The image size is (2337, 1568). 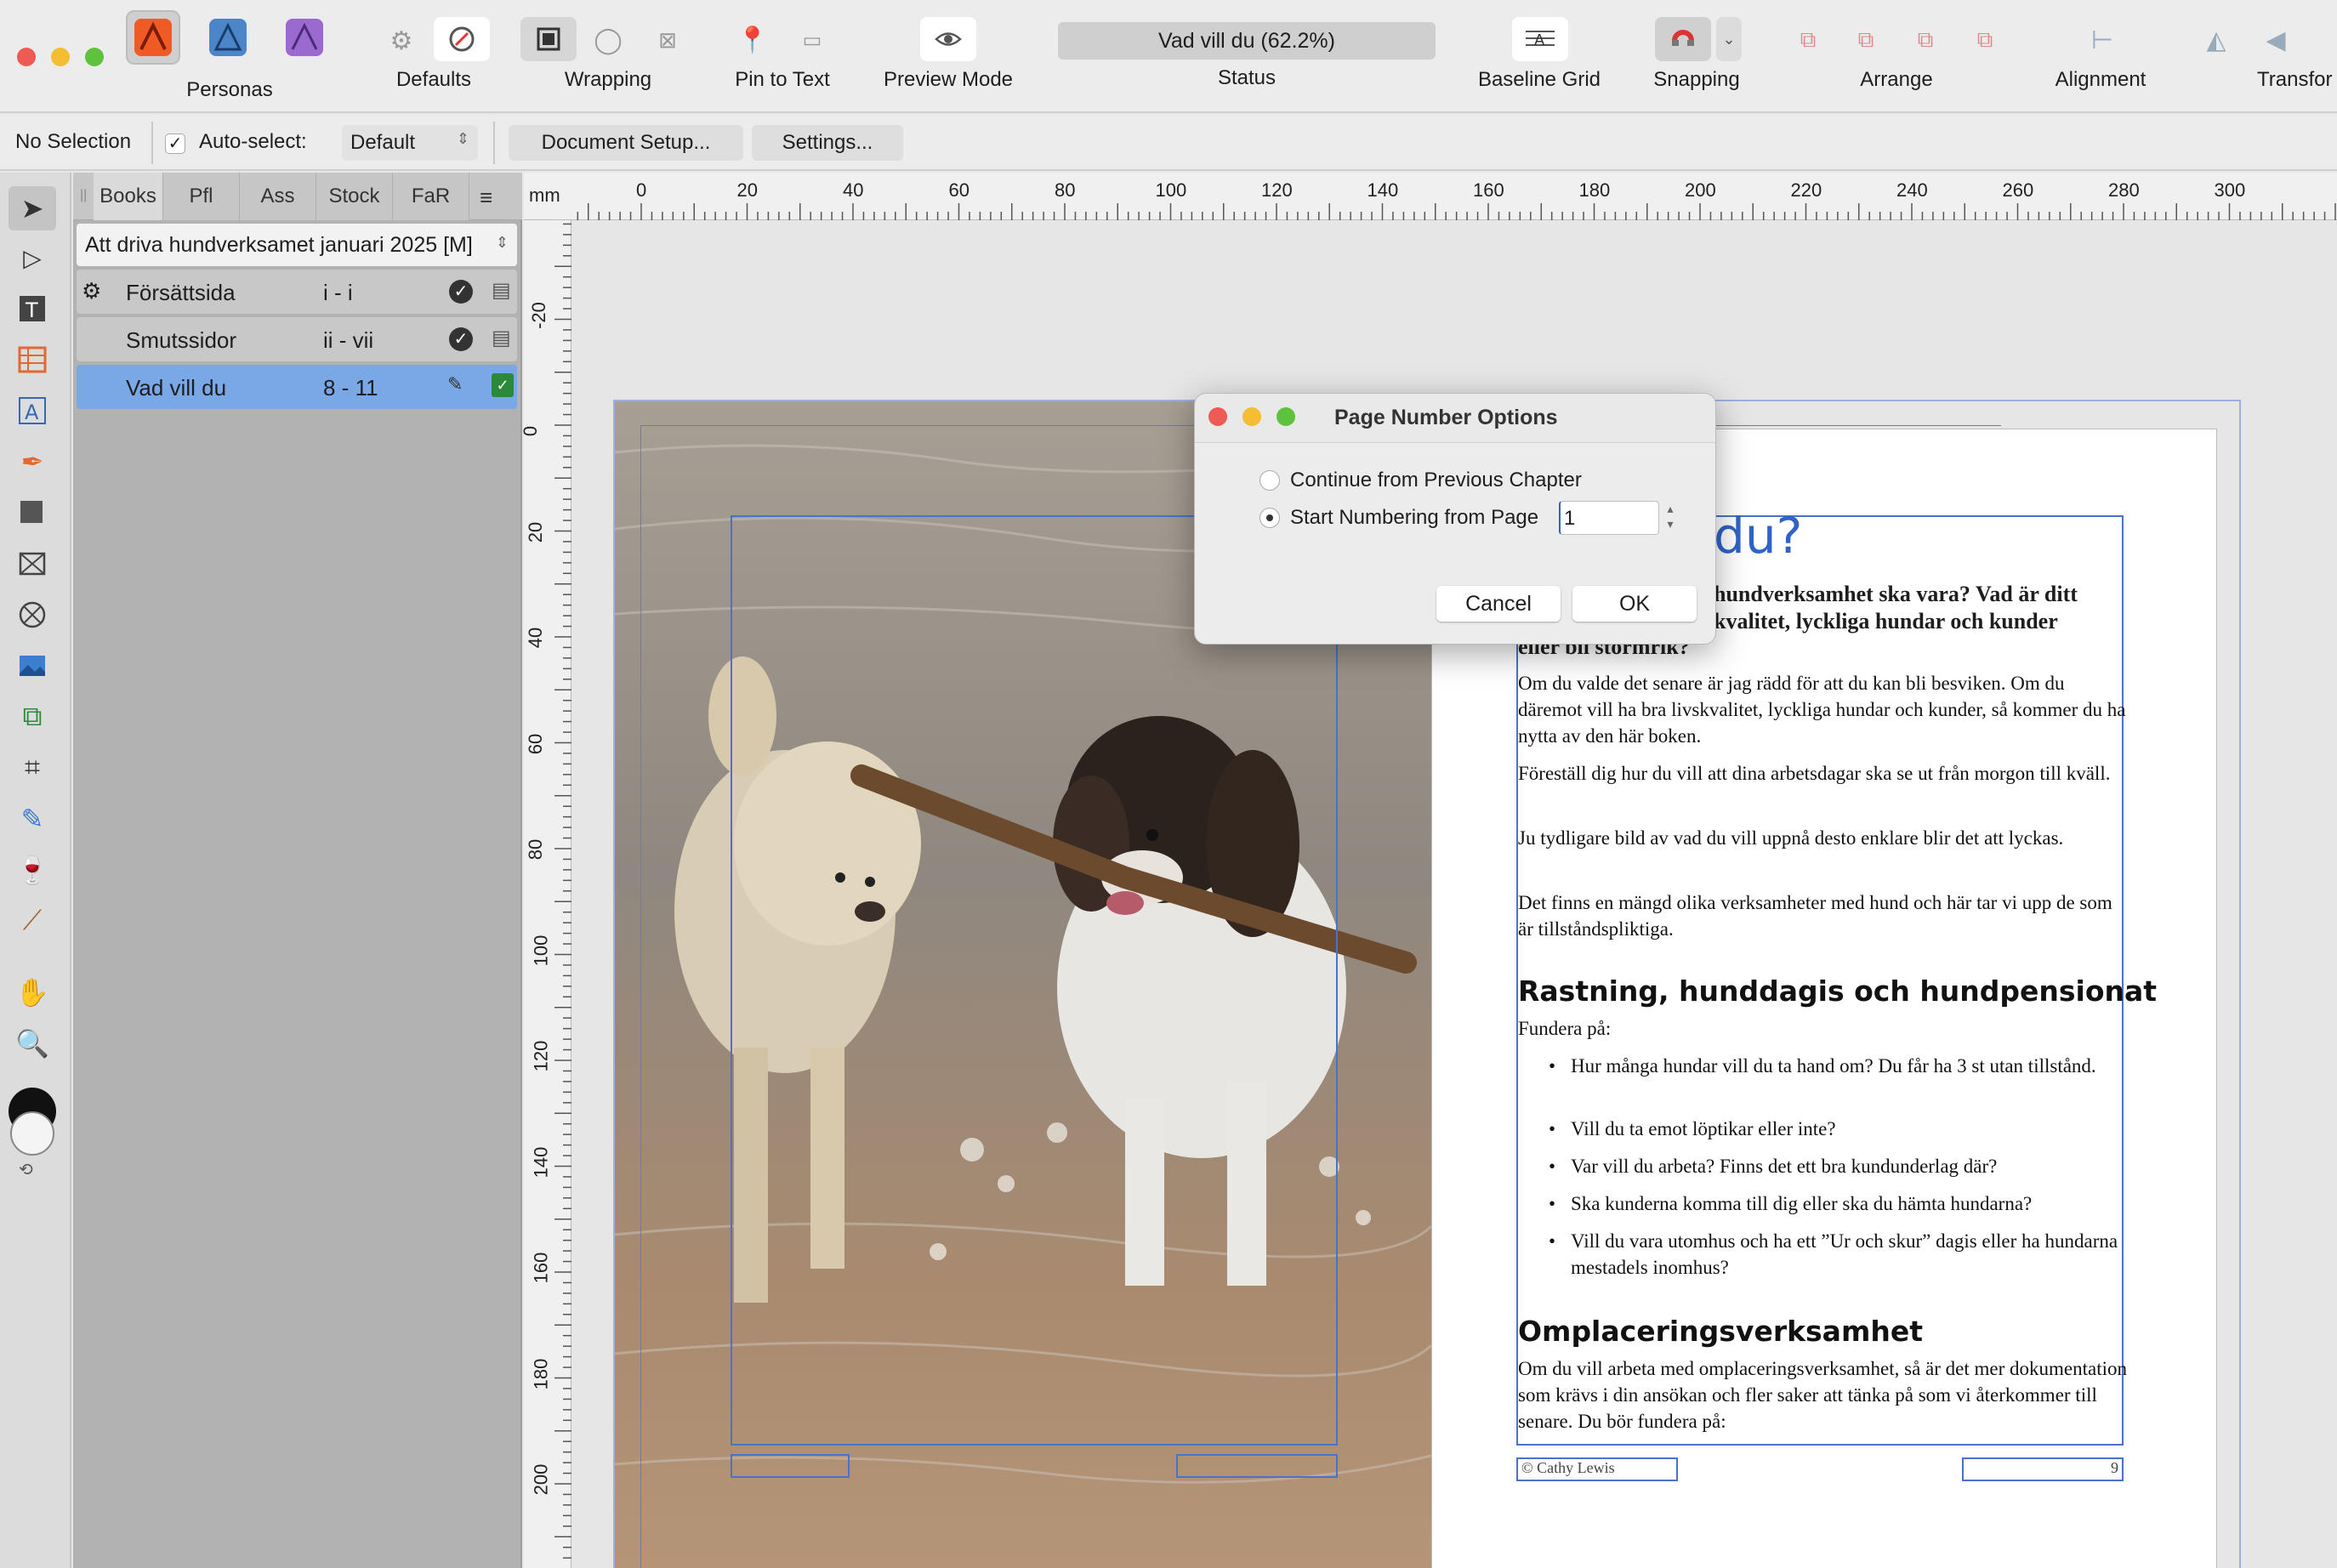 I want to click on publisher-persona-button, so click(x=153, y=37).